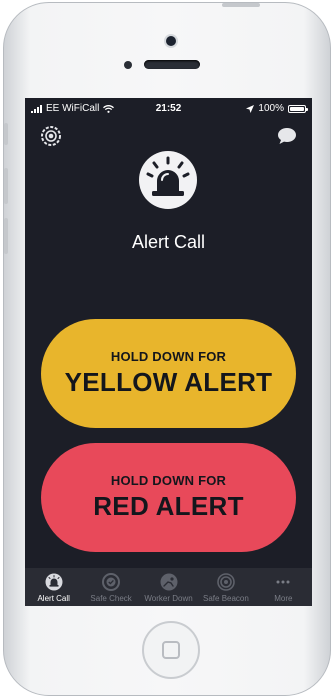  I want to click on tab-safe-beacon: Safe Beacon, so click(225, 587).